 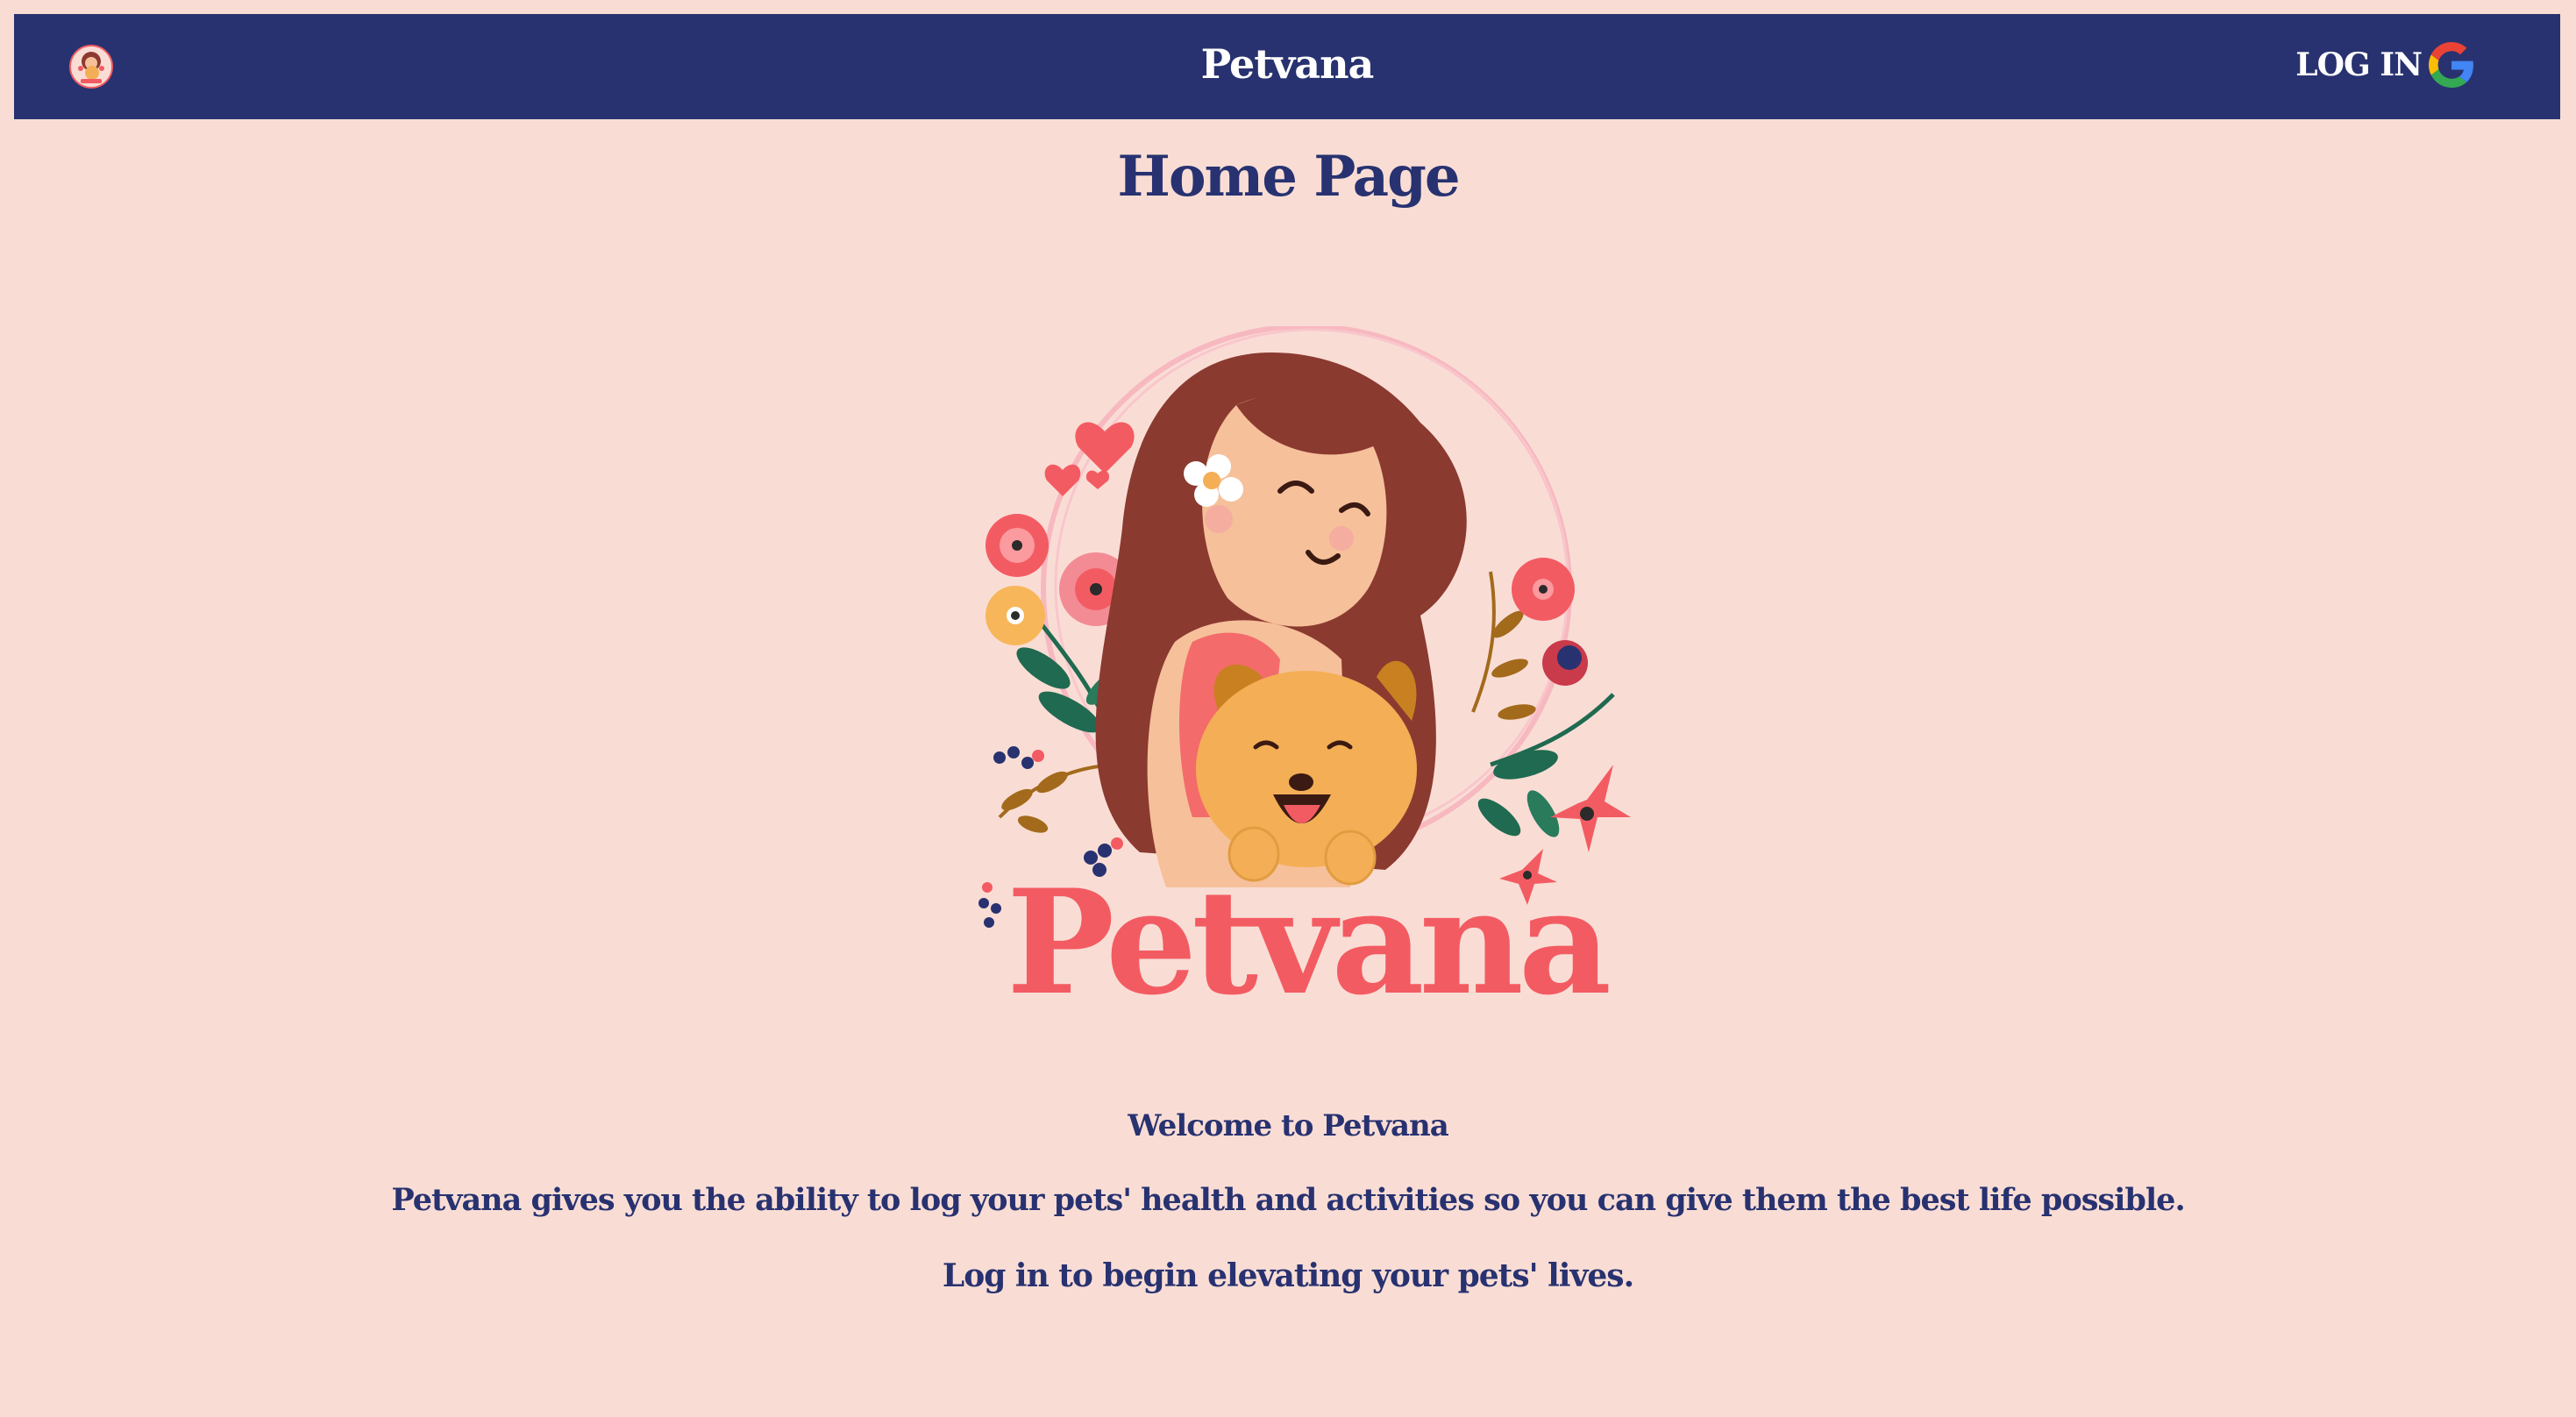 I want to click on top-navbar: Petvana LOG IN, so click(x=1287, y=66).